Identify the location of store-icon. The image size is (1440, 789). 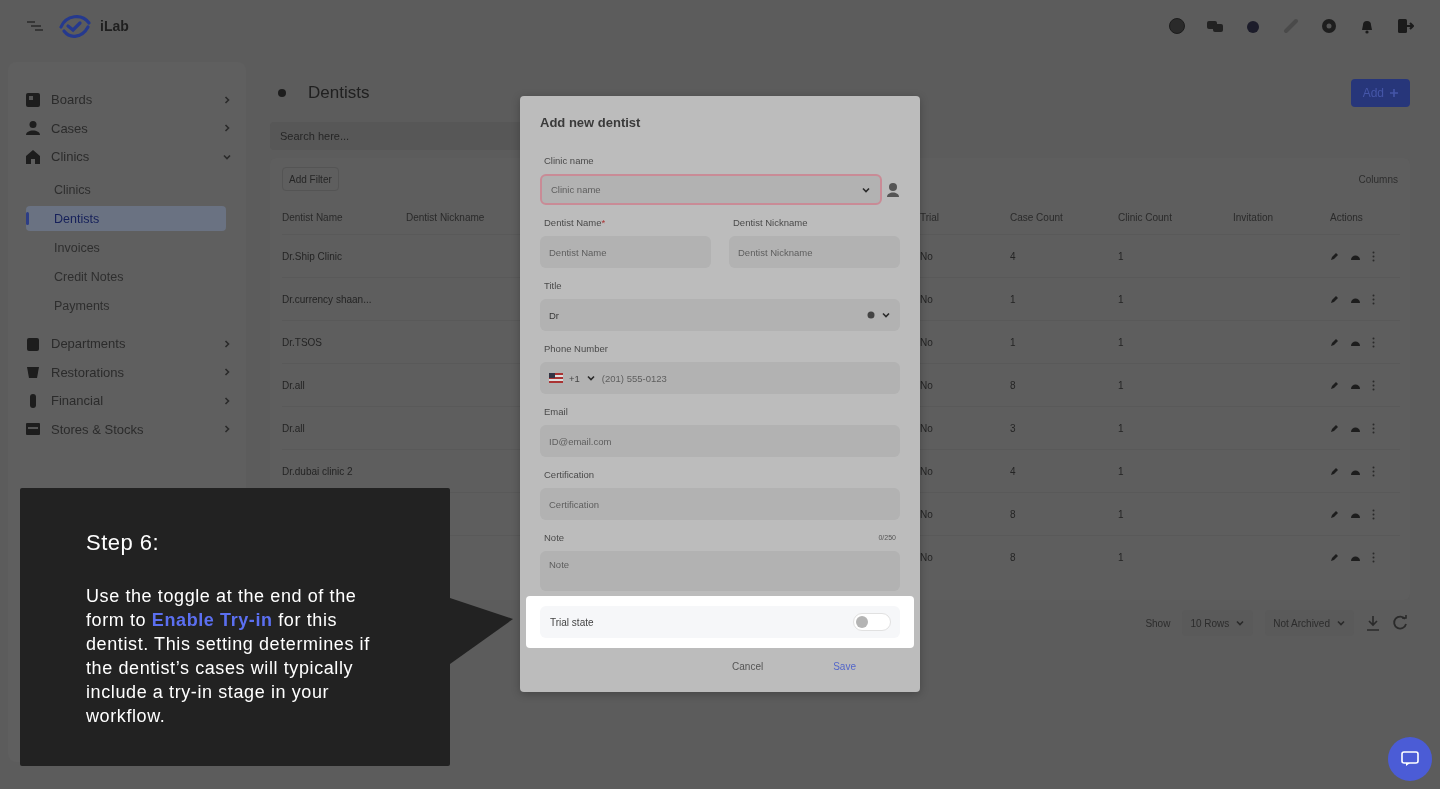
(33, 429).